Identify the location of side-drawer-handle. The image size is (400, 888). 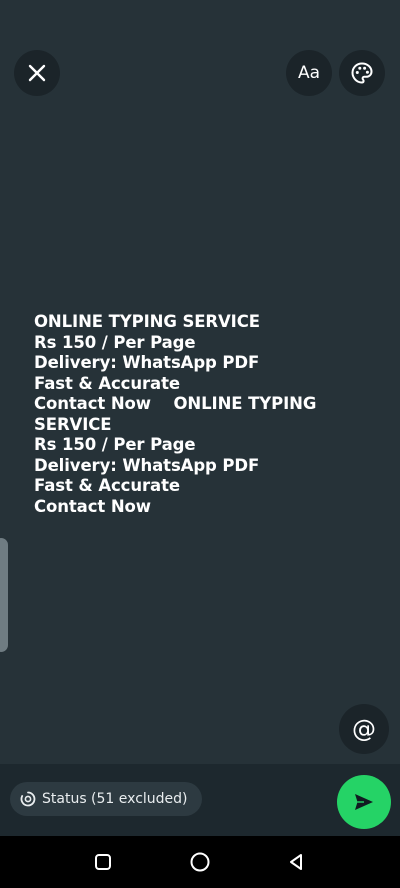
(4, 595).